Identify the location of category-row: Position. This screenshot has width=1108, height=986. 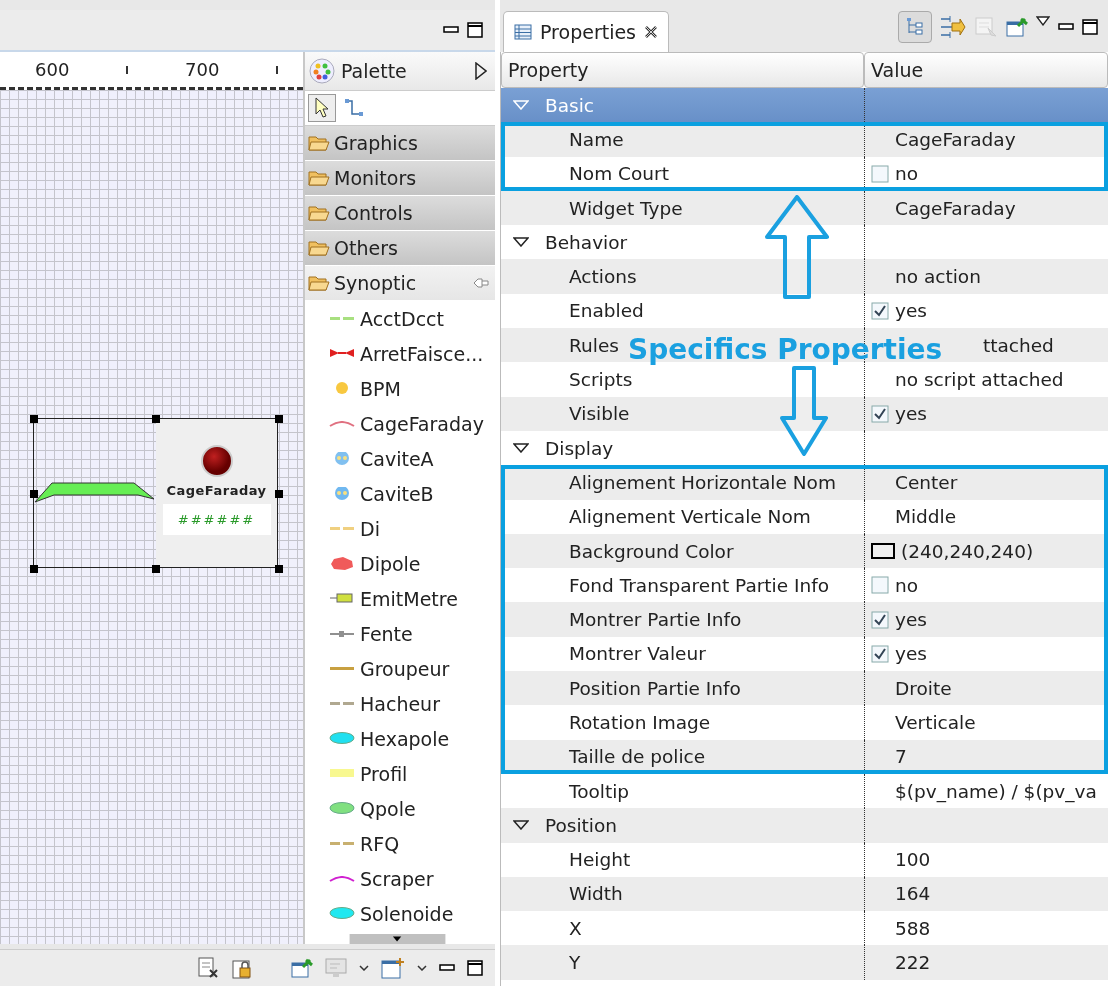
(804, 825).